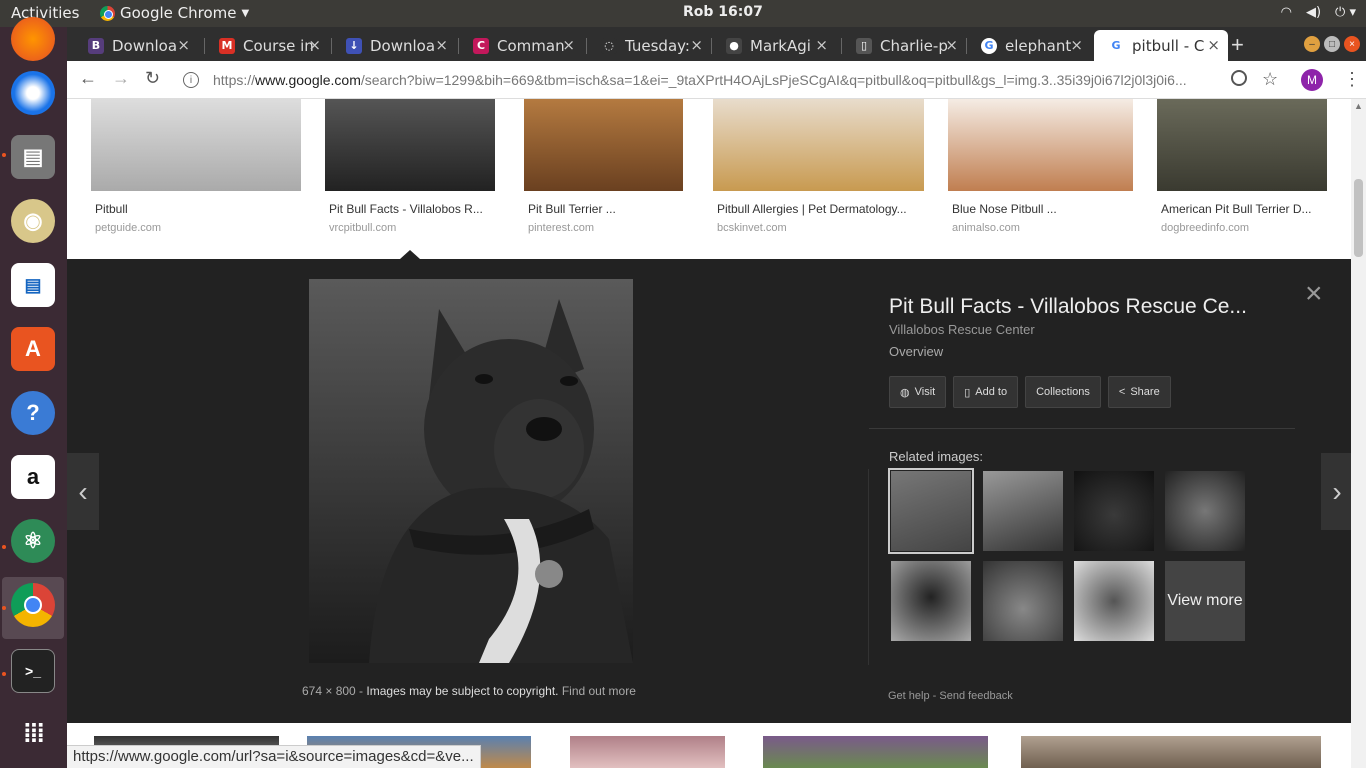  I want to click on maximize-button: □, so click(1332, 44).